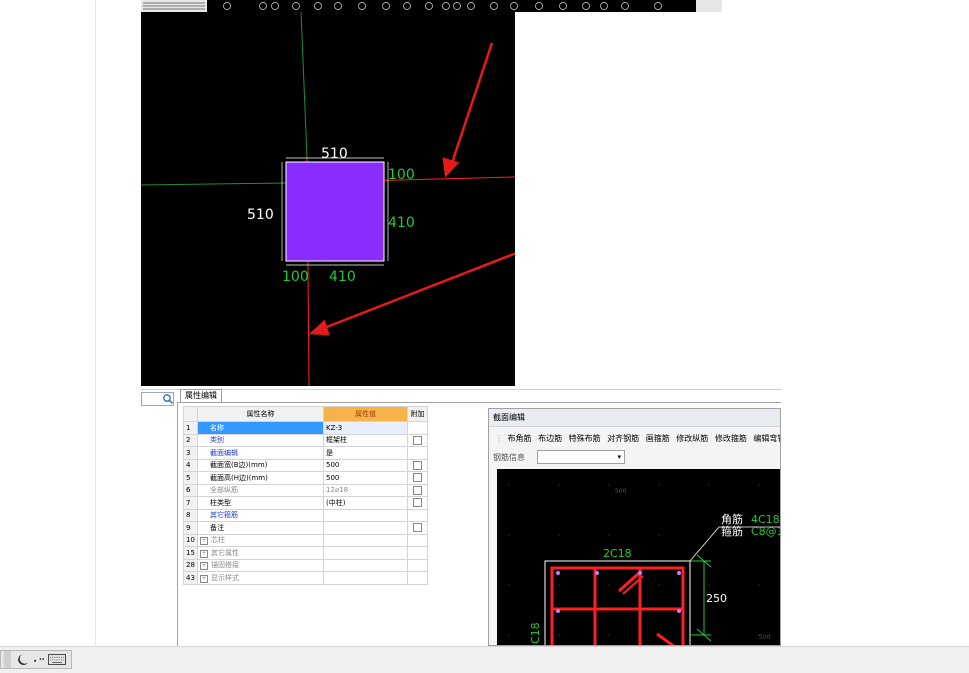  I want to click on header-property-value: 属性值, so click(365, 414).